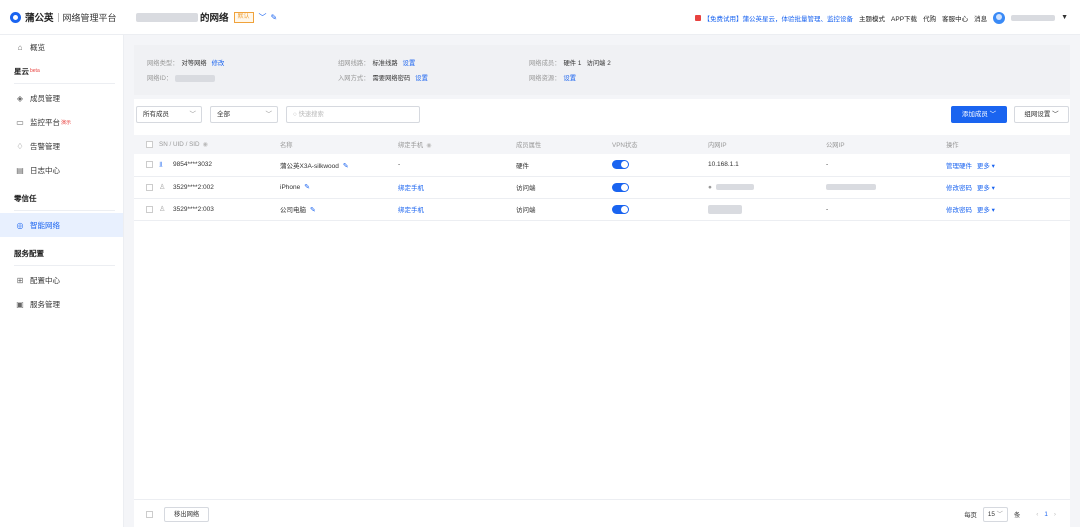 This screenshot has width=1080, height=527. Describe the element at coordinates (904, 18) in the screenshot. I see `app-download-link: APP下载` at that location.